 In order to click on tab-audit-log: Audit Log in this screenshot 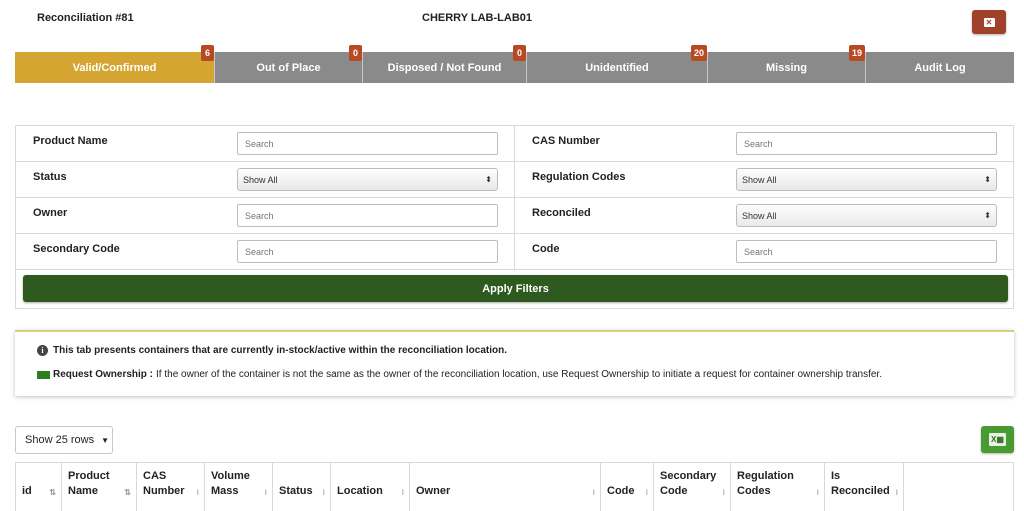, I will do `click(940, 67)`.